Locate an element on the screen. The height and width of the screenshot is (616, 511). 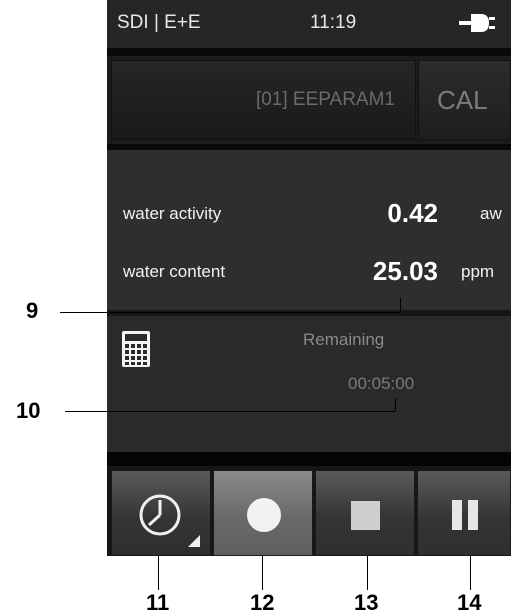
callout-number: 10 is located at coordinates (28, 410).